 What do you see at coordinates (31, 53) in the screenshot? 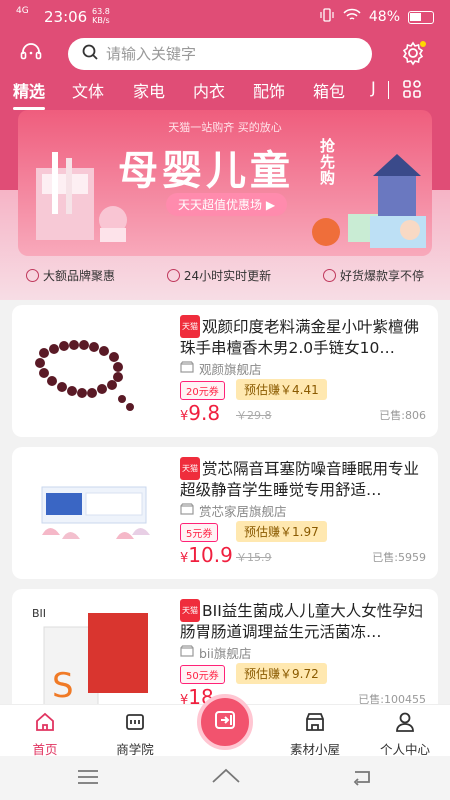
I see `customer-service-icon` at bounding box center [31, 53].